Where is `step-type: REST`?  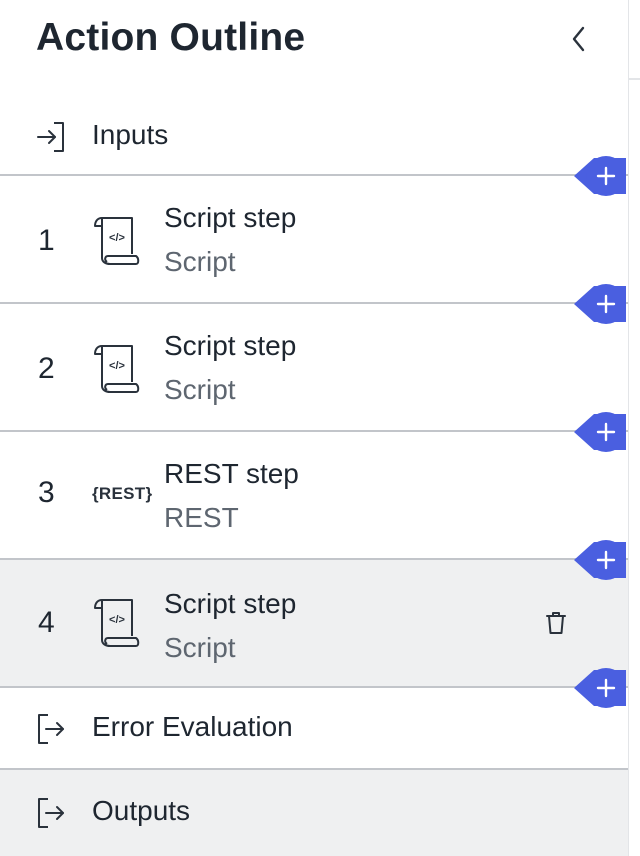 step-type: REST is located at coordinates (201, 517).